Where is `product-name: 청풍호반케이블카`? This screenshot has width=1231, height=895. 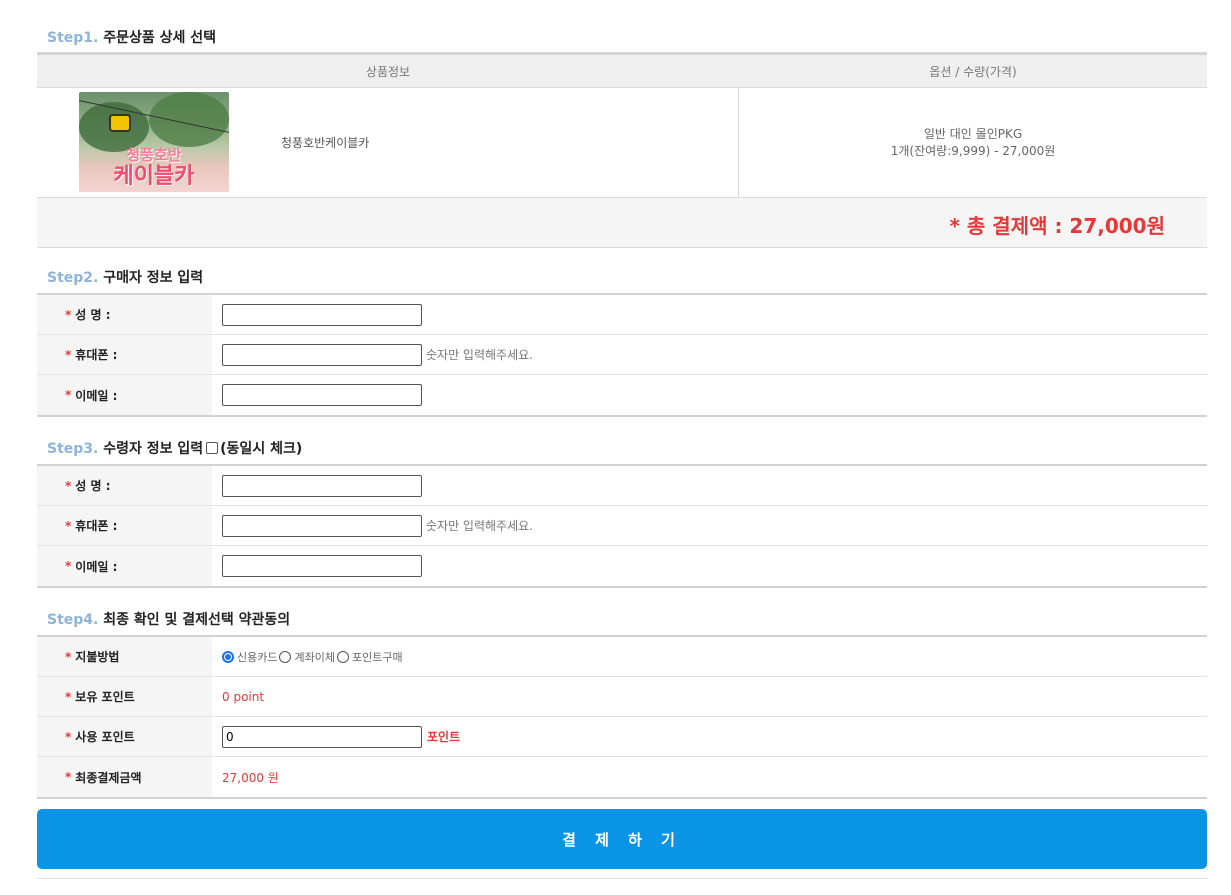 product-name: 청풍호반케이블카 is located at coordinates (325, 142).